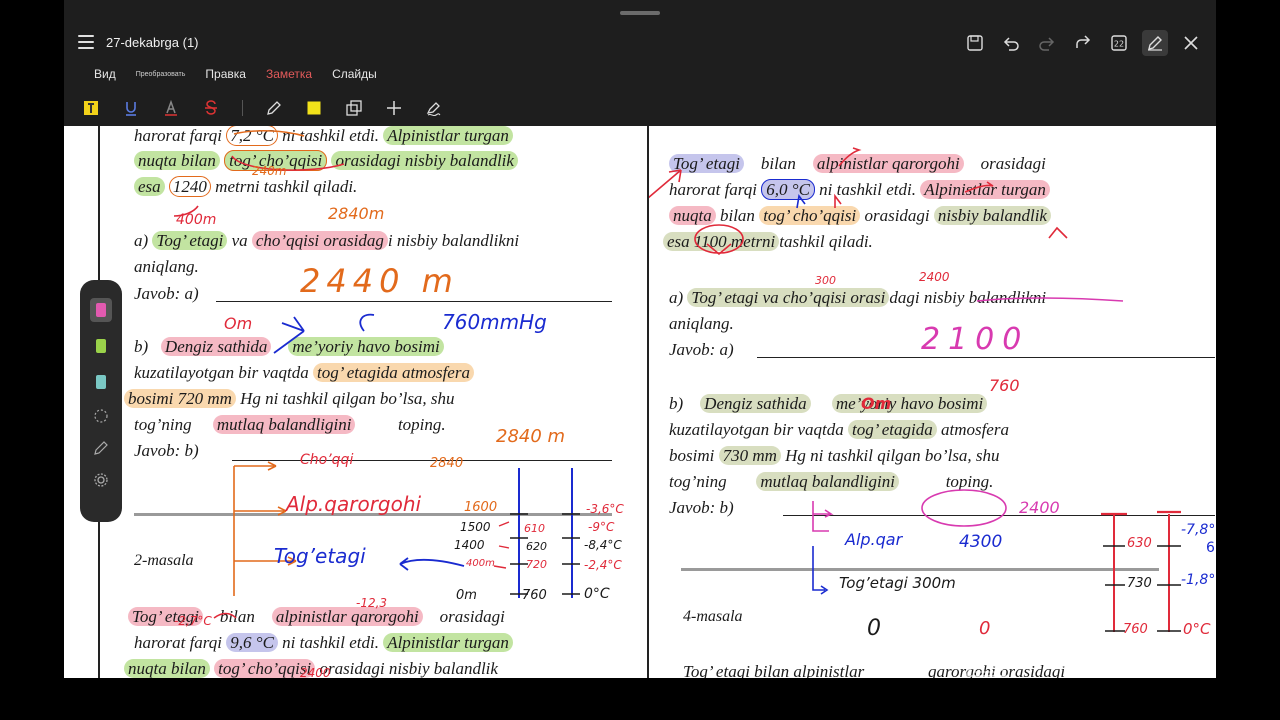 This screenshot has height=720, width=1280. Describe the element at coordinates (193, 621) in the screenshot. I see `annotation: -2,7°C` at that location.